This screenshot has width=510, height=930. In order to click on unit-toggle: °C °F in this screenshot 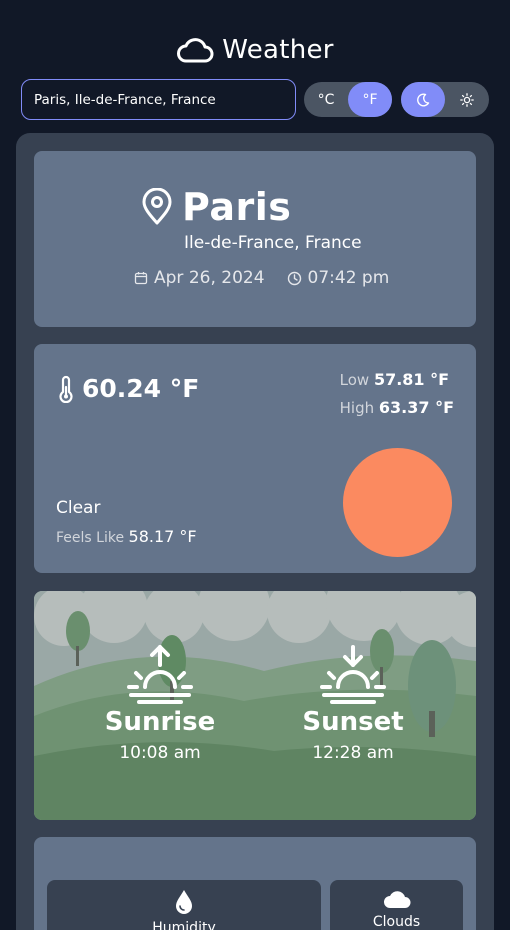, I will do `click(348, 99)`.